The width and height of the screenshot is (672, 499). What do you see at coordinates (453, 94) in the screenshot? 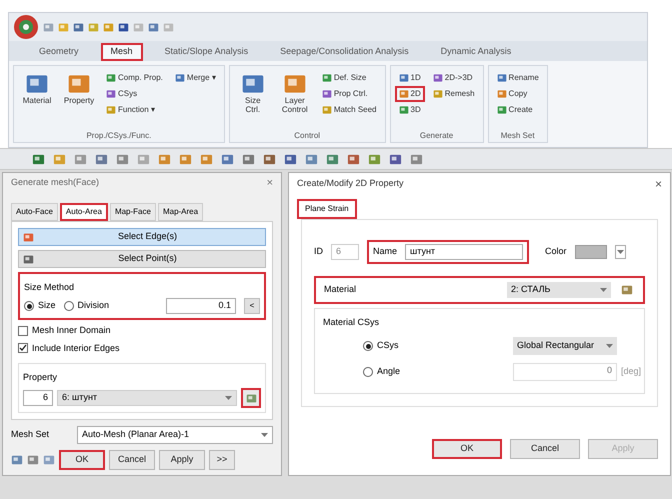
I see `ribbon-button: Remesh` at bounding box center [453, 94].